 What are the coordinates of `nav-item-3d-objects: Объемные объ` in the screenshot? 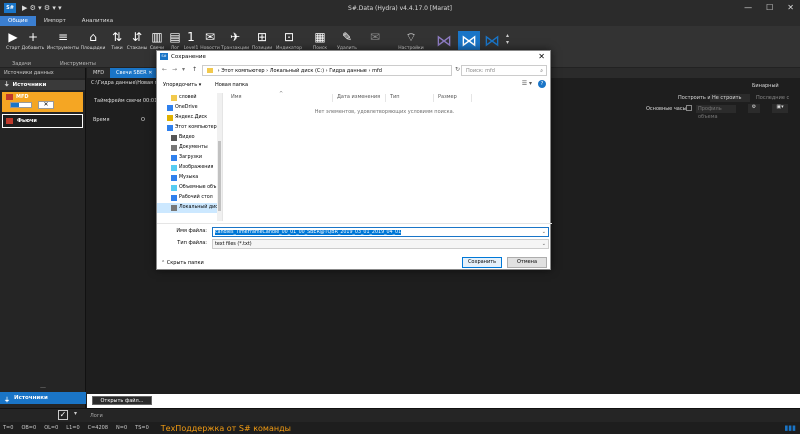 It's located at (189, 188).